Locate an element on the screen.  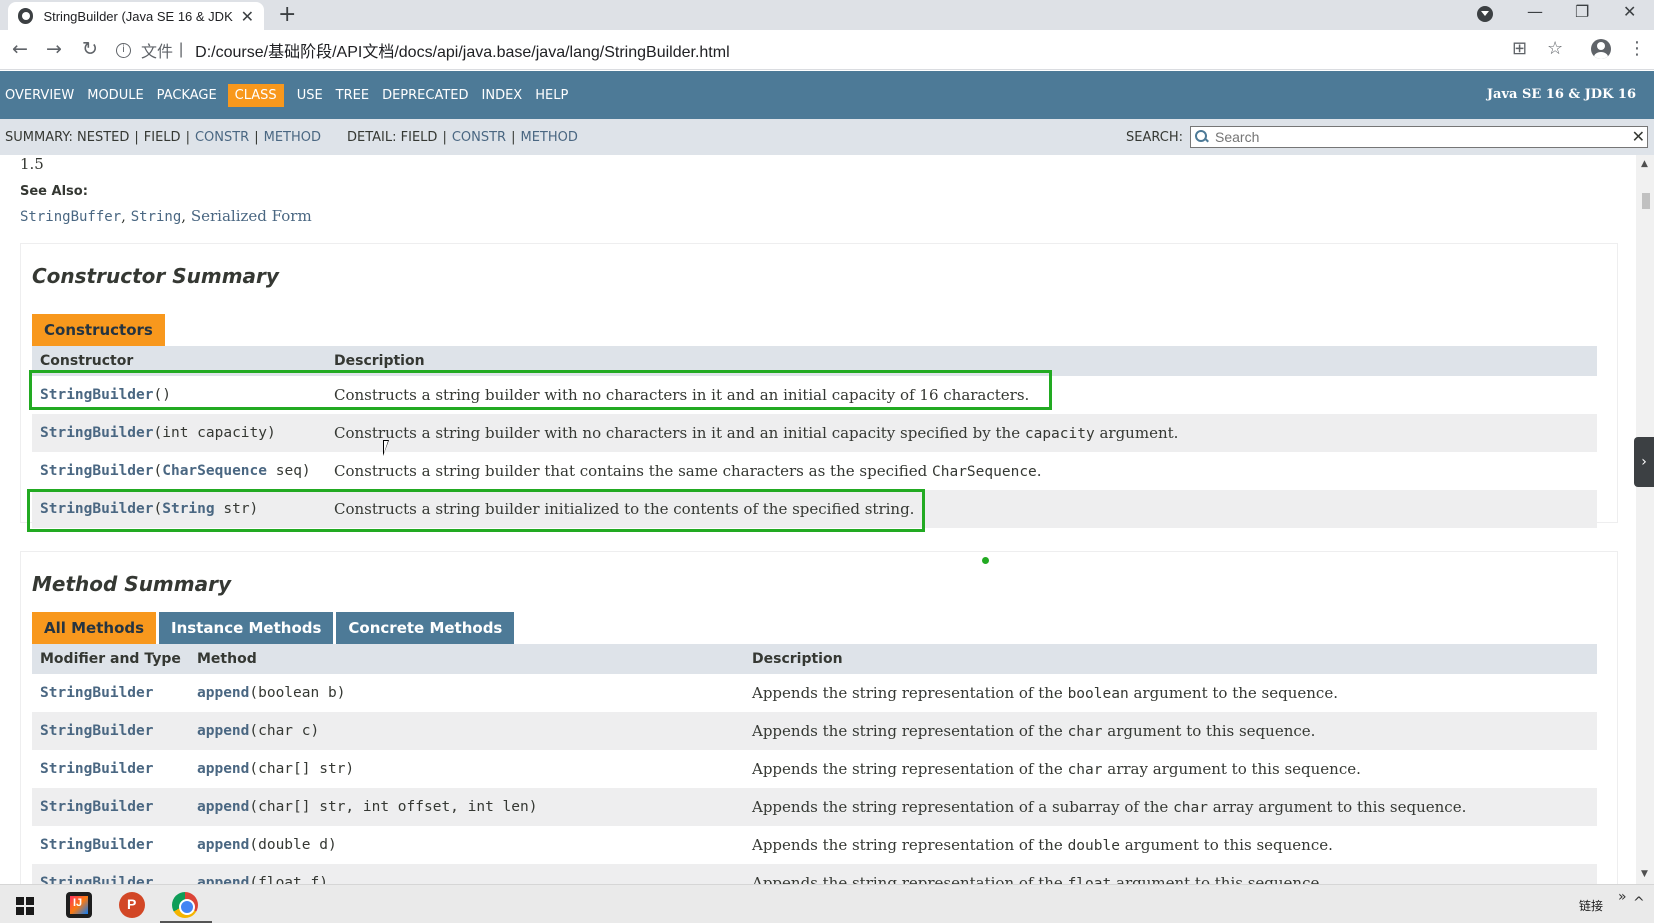
header-description: Description is located at coordinates (797, 659).